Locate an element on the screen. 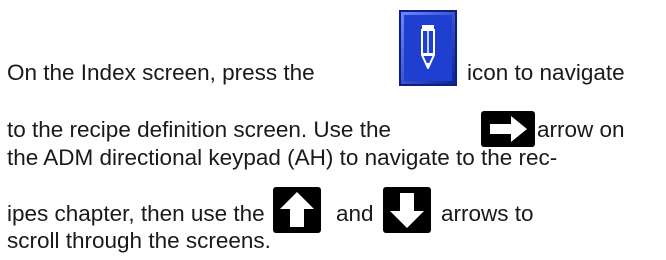 The height and width of the screenshot is (260, 666). up-arrow-icon is located at coordinates (297, 210).